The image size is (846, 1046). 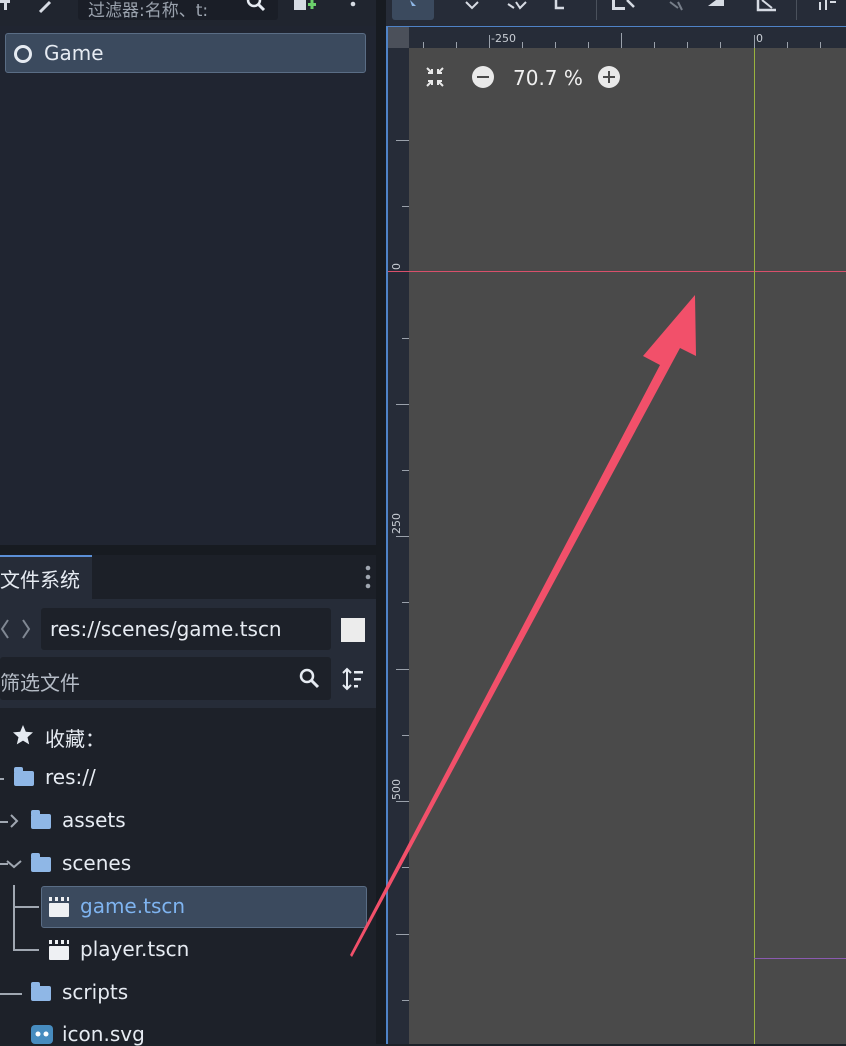 What do you see at coordinates (70, 777) in the screenshot?
I see `tree-item-res: res://` at bounding box center [70, 777].